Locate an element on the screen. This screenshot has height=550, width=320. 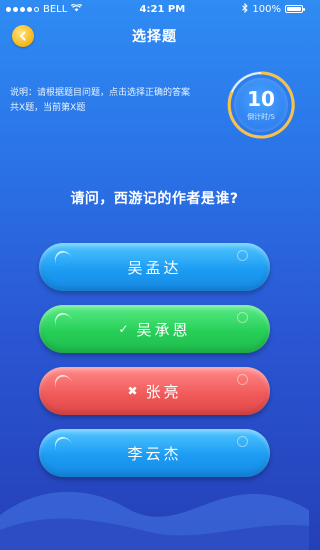
option-label: 吴孟达 is located at coordinates (154, 267).